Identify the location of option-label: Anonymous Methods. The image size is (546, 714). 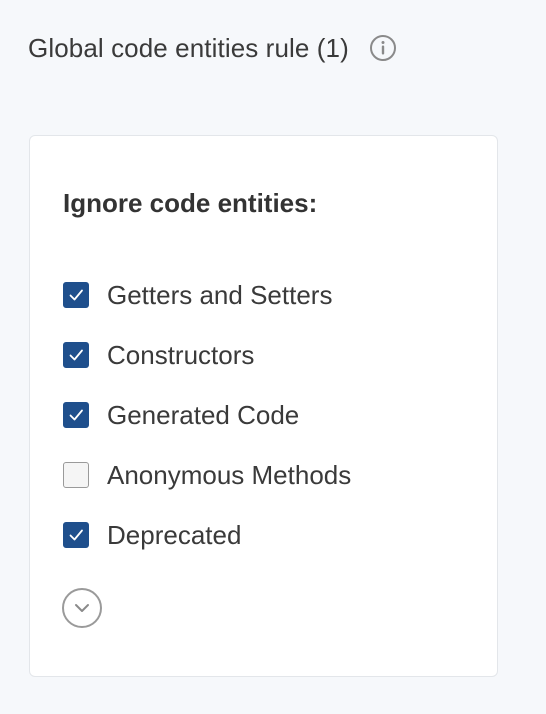
(229, 474).